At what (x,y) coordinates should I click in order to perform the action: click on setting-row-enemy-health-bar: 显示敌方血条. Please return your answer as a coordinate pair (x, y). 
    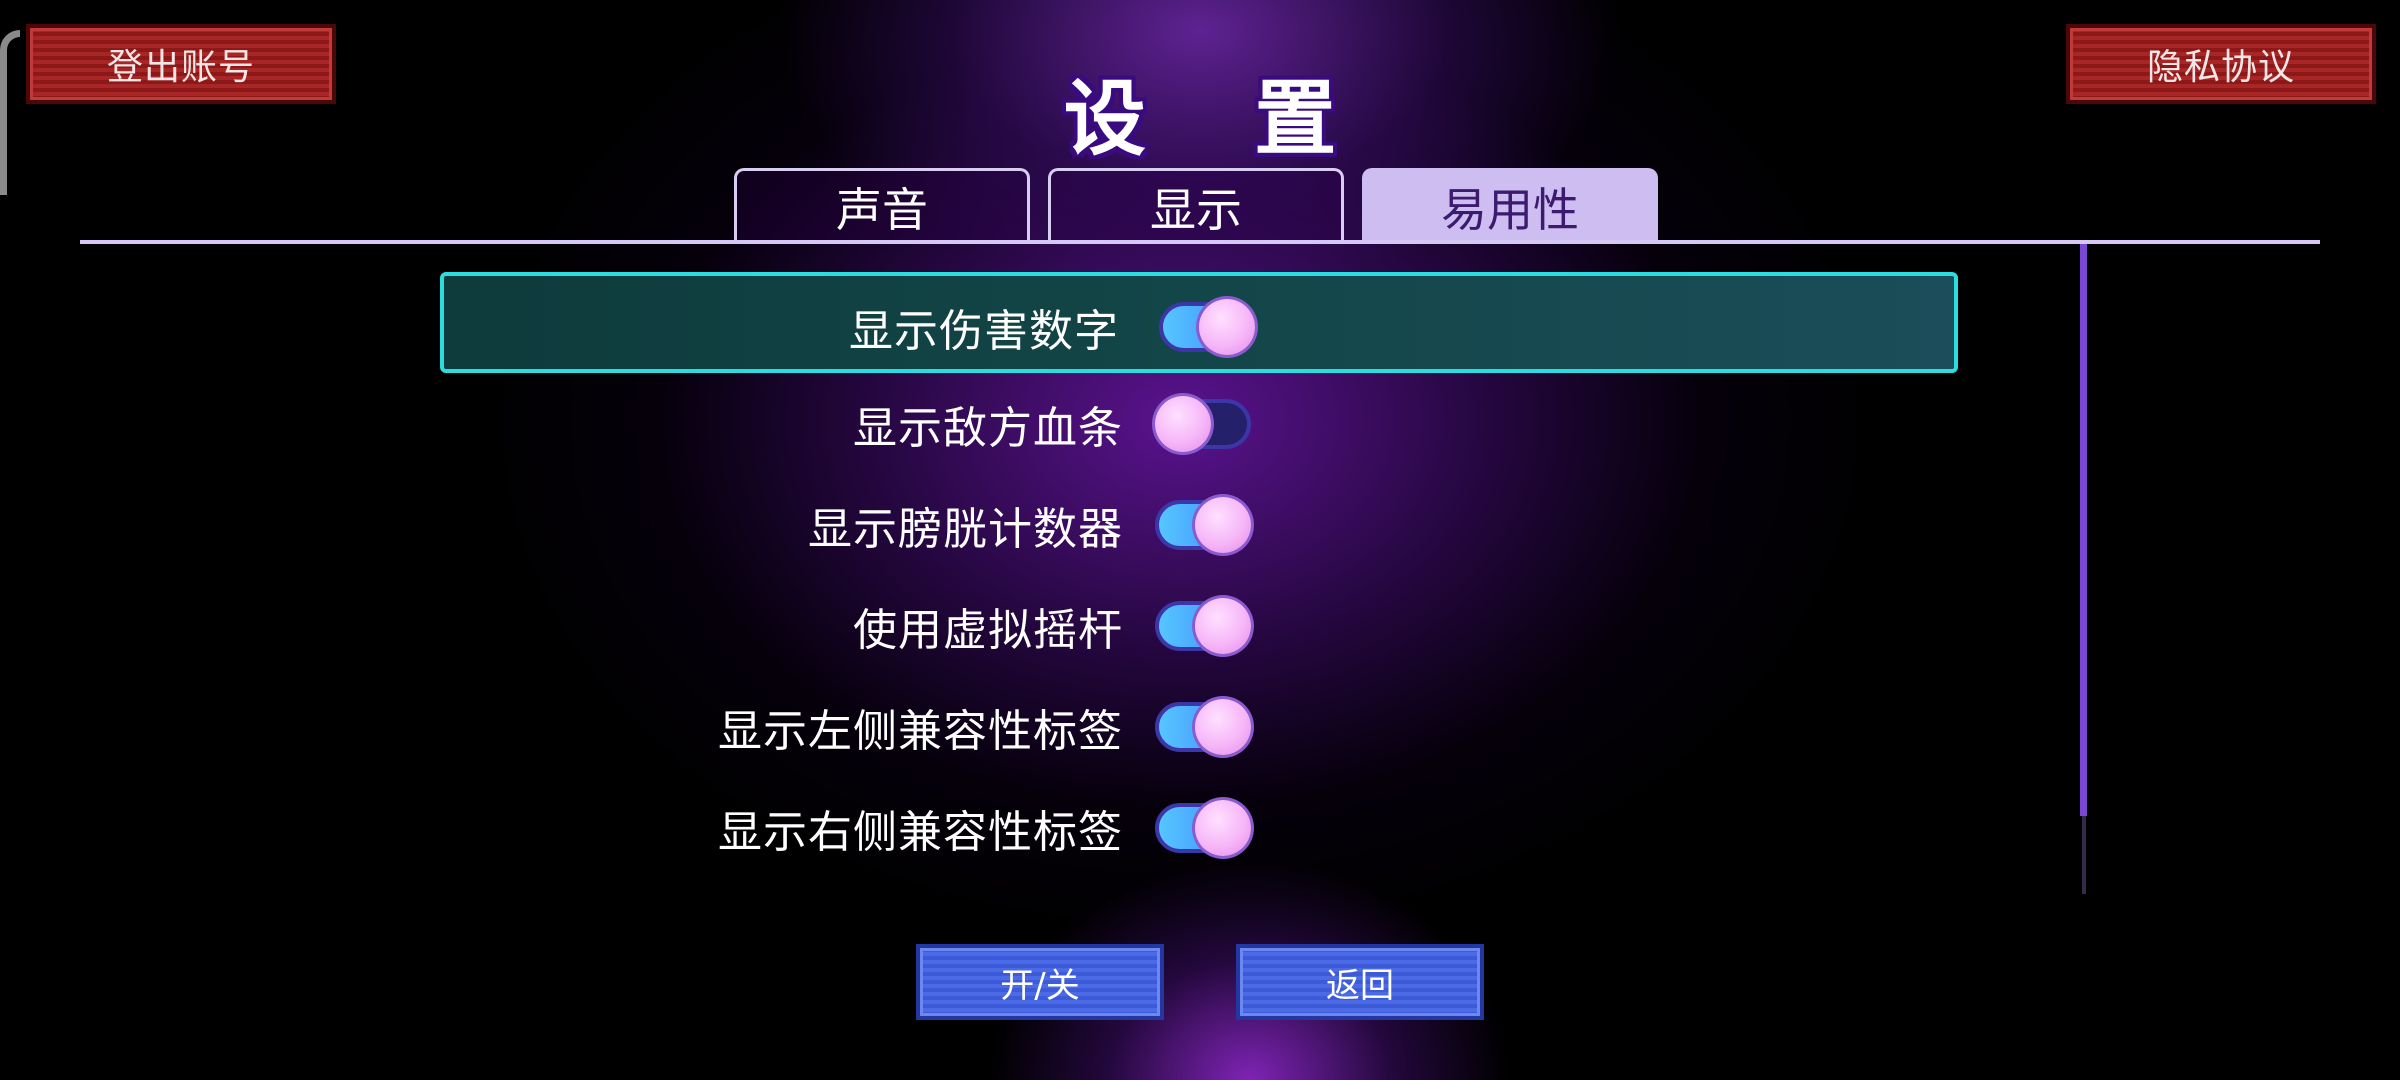
    Looking at the image, I should click on (1199, 423).